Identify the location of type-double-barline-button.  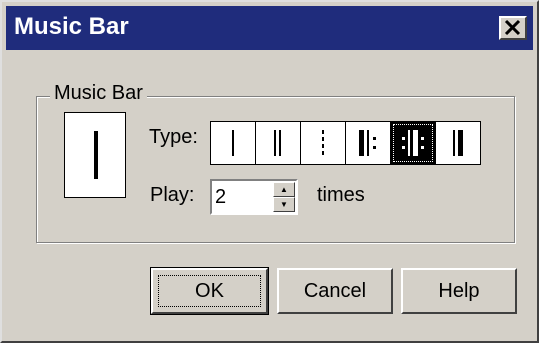
(278, 143).